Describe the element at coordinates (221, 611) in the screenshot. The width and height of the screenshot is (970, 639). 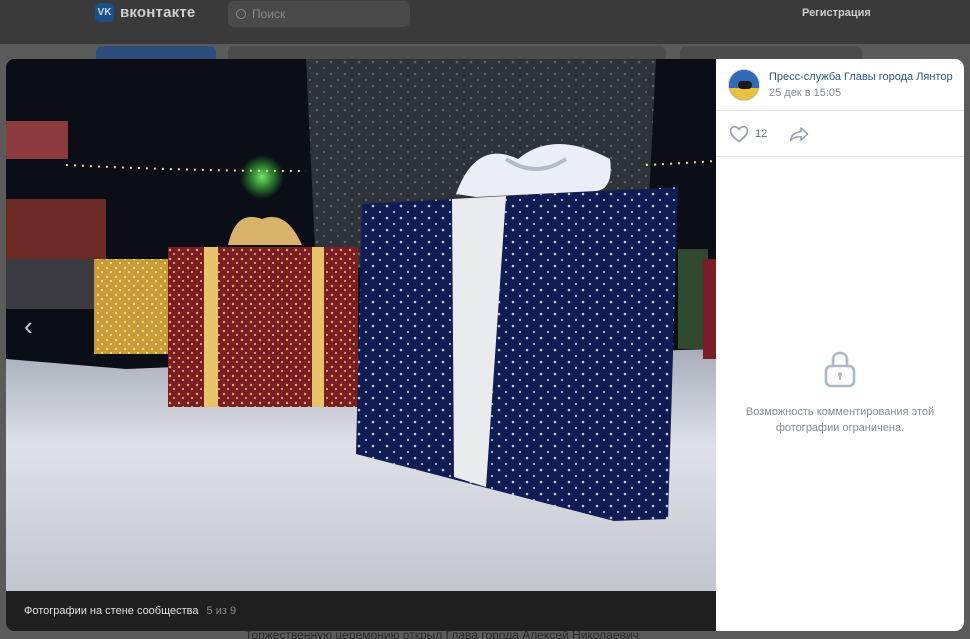
I see `photo-counter: 5 из 9` at that location.